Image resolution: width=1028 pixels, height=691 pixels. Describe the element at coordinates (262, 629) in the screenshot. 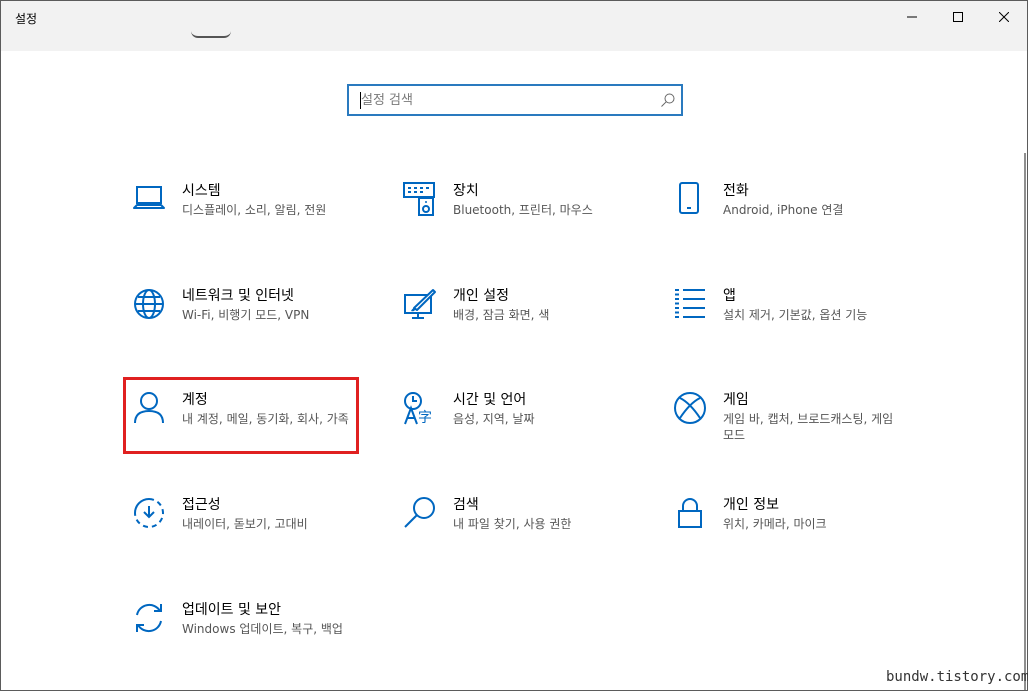

I see `tile-description: Windows 업데이트, 복구, 백업` at that location.